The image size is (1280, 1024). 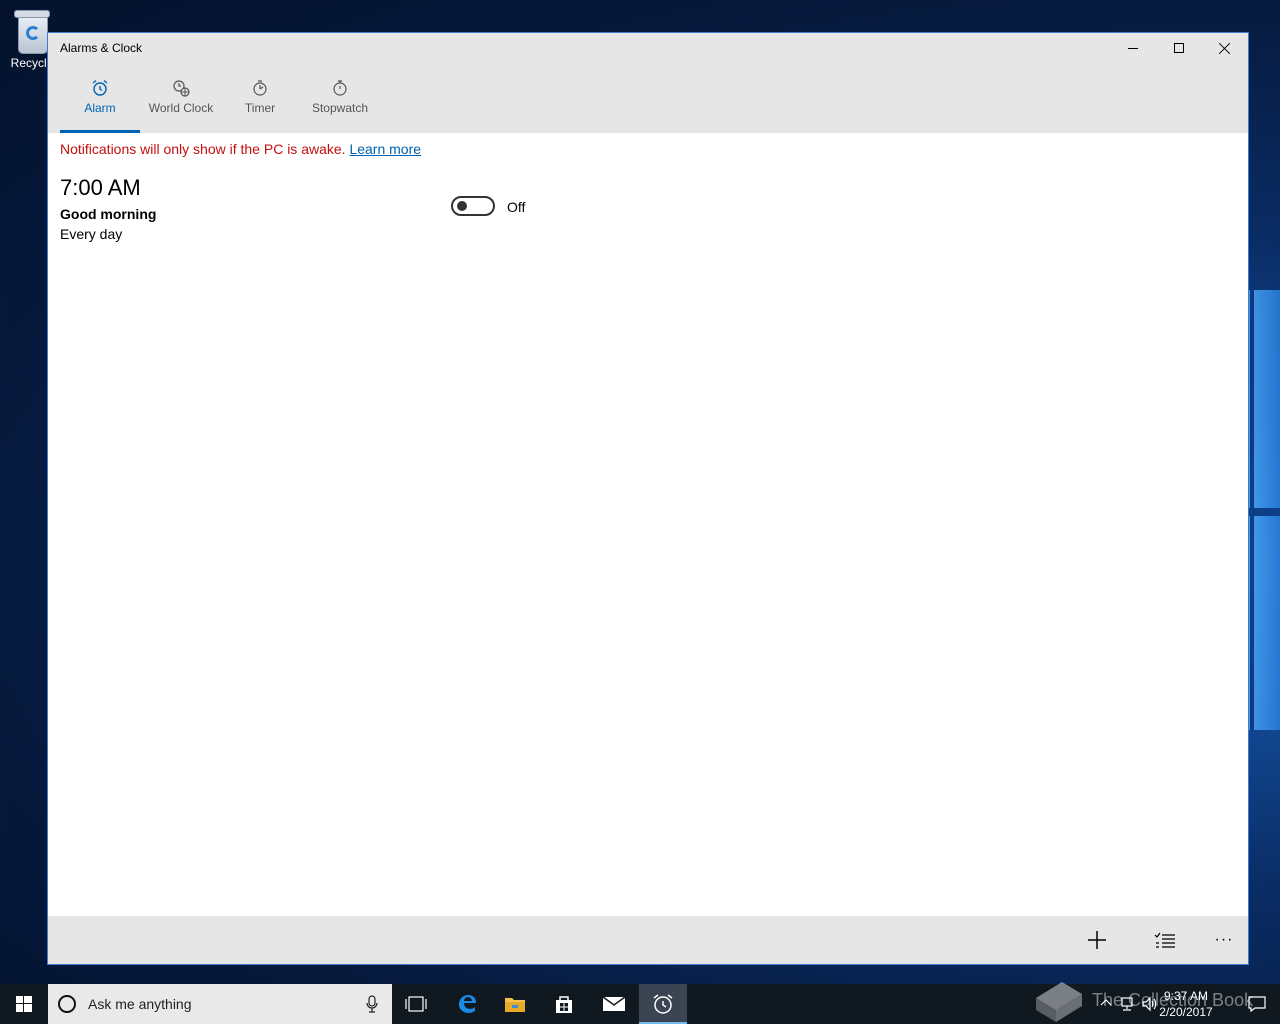 I want to click on minimize-button, so click(x=1133, y=48).